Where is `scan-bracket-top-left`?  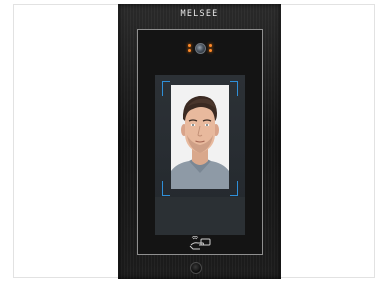
scan-bracket-top-left is located at coordinates (166, 88).